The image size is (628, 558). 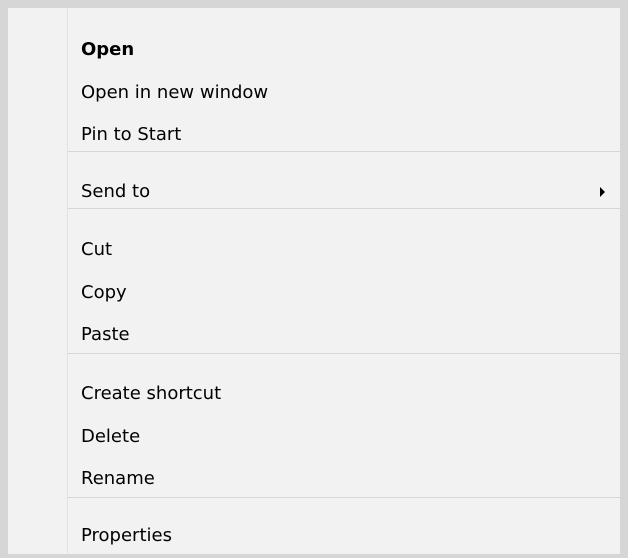 I want to click on chevron-right-icon, so click(x=602, y=192).